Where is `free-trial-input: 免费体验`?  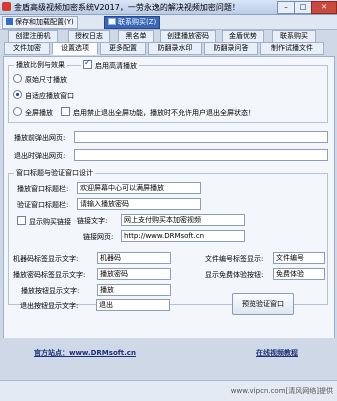
free-trial-input: 免费体验 is located at coordinates (299, 274).